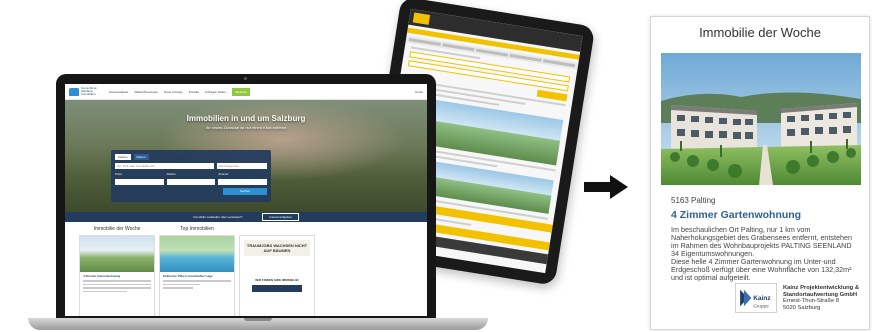 This screenshot has width=872, height=332. I want to click on top-card-image, so click(197, 254).